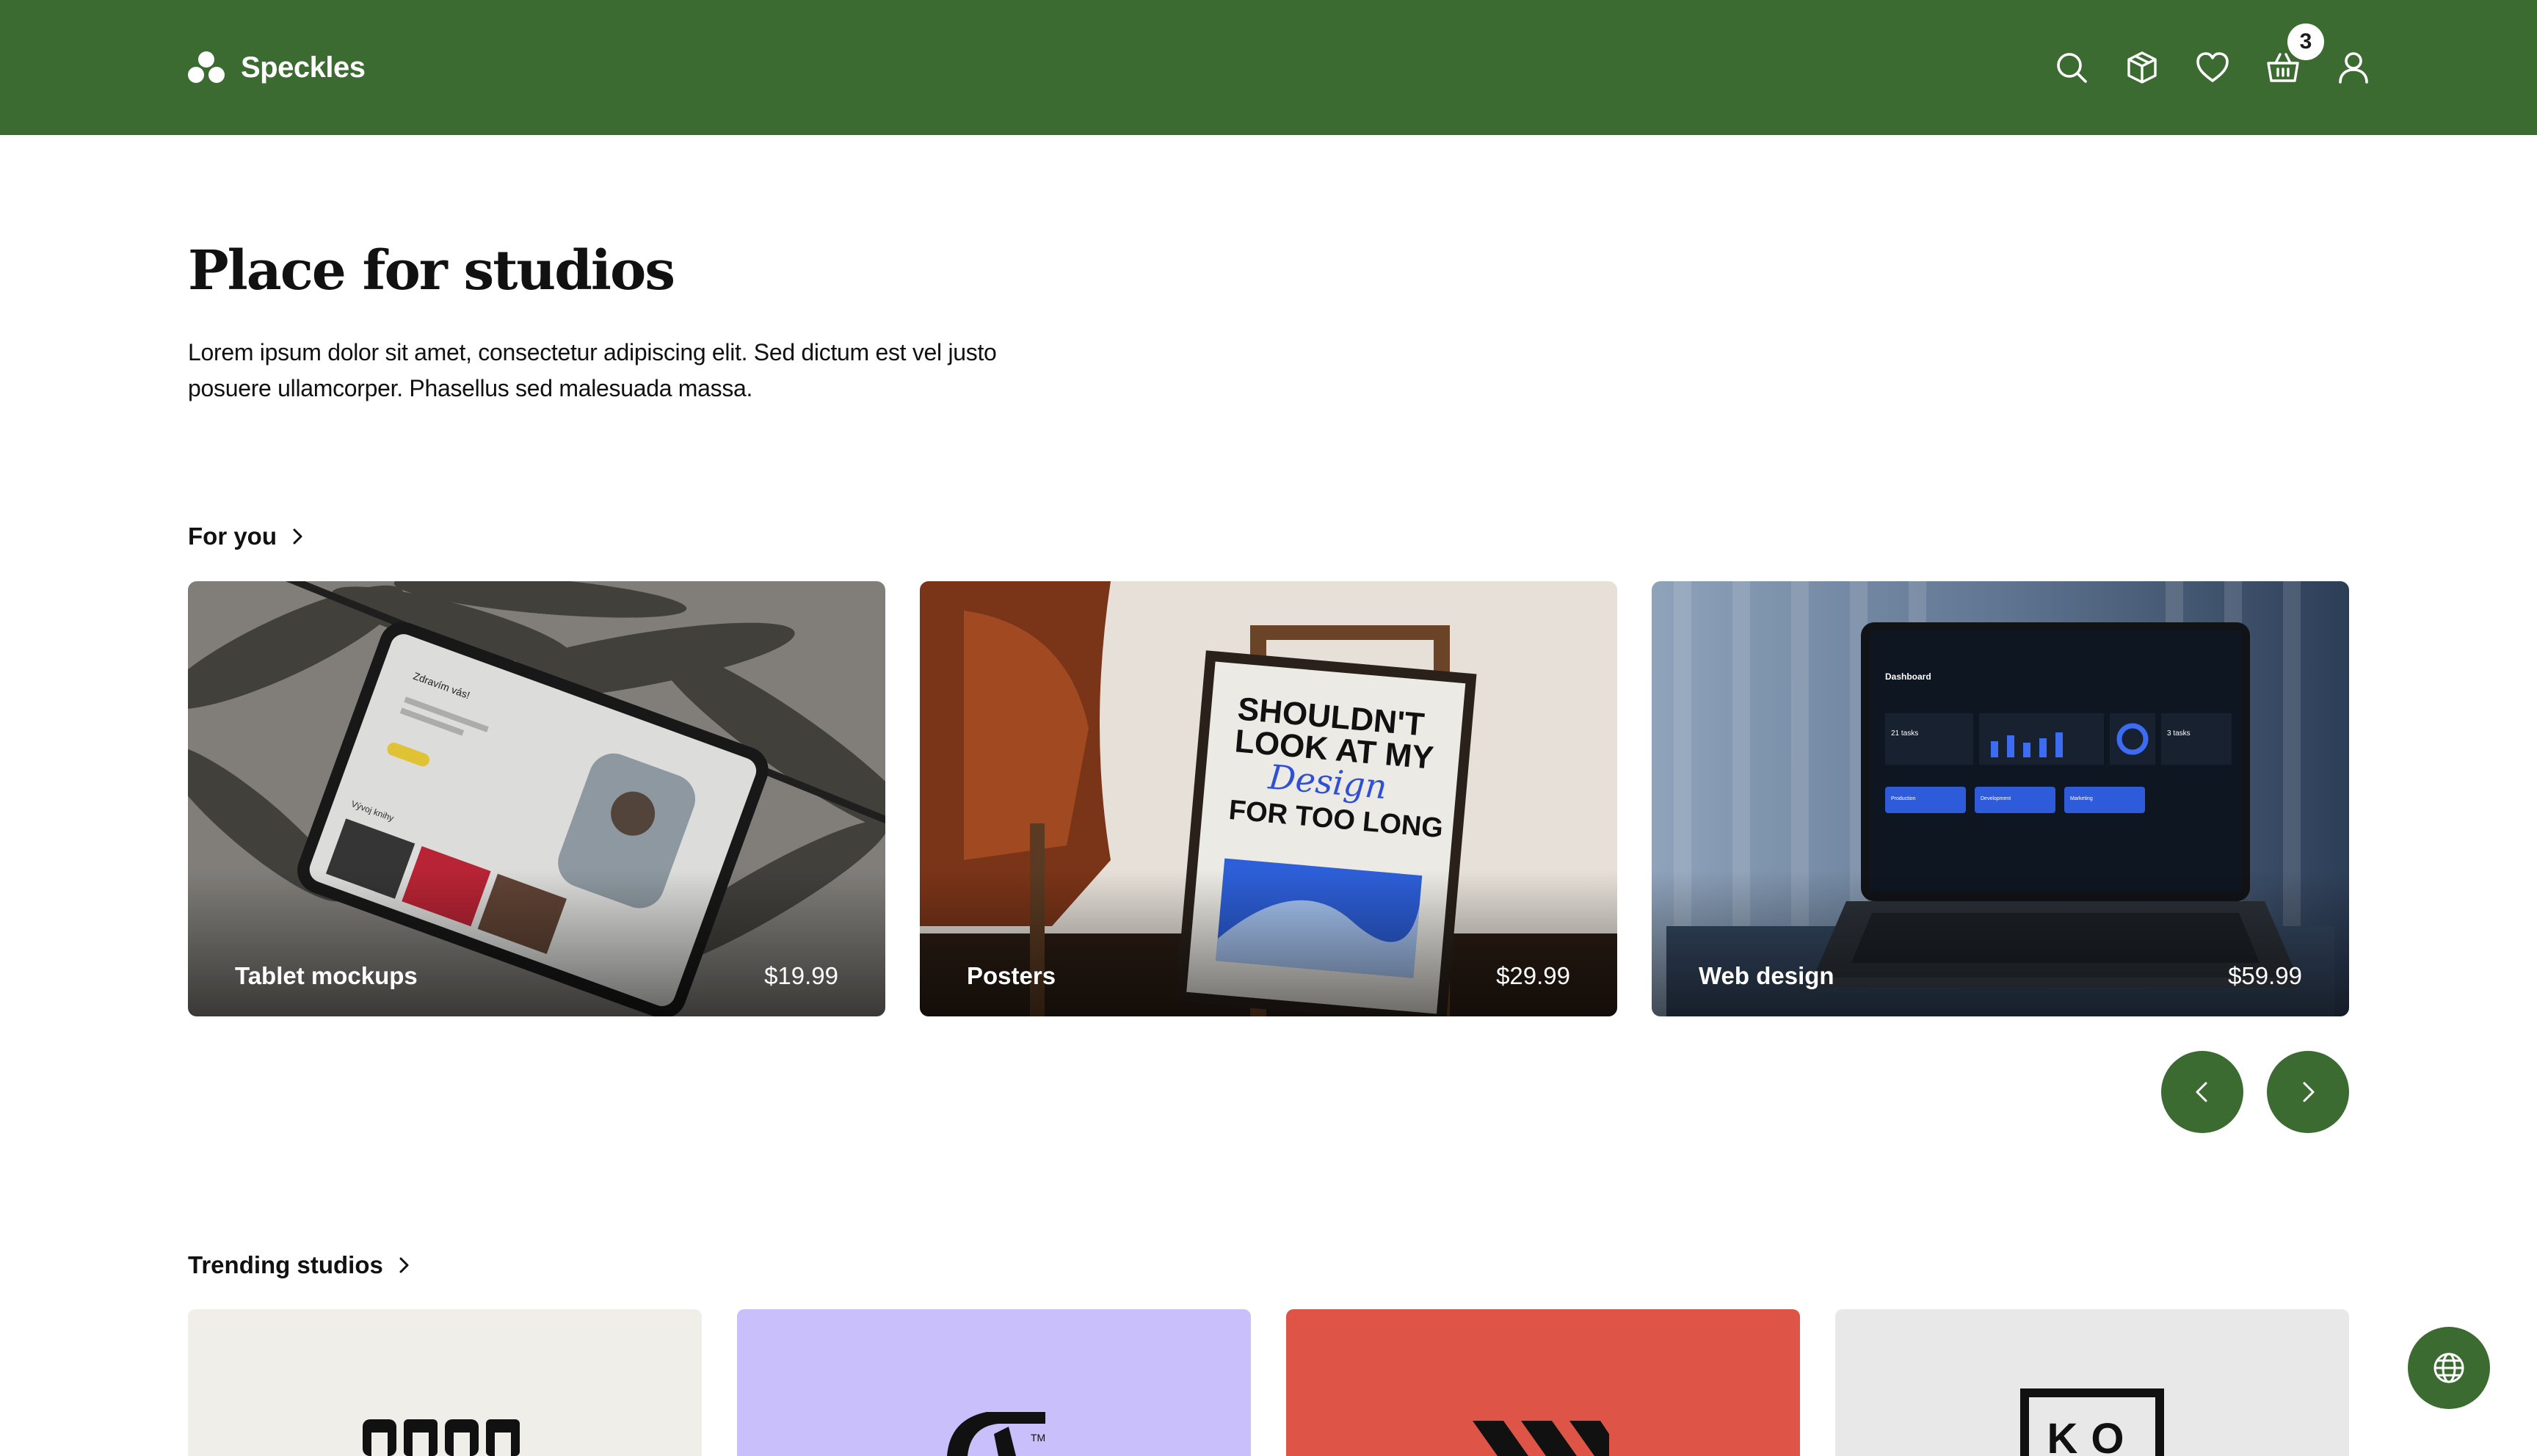 This screenshot has width=2537, height=1456. Describe the element at coordinates (2212, 67) in the screenshot. I see `heart-icon` at that location.